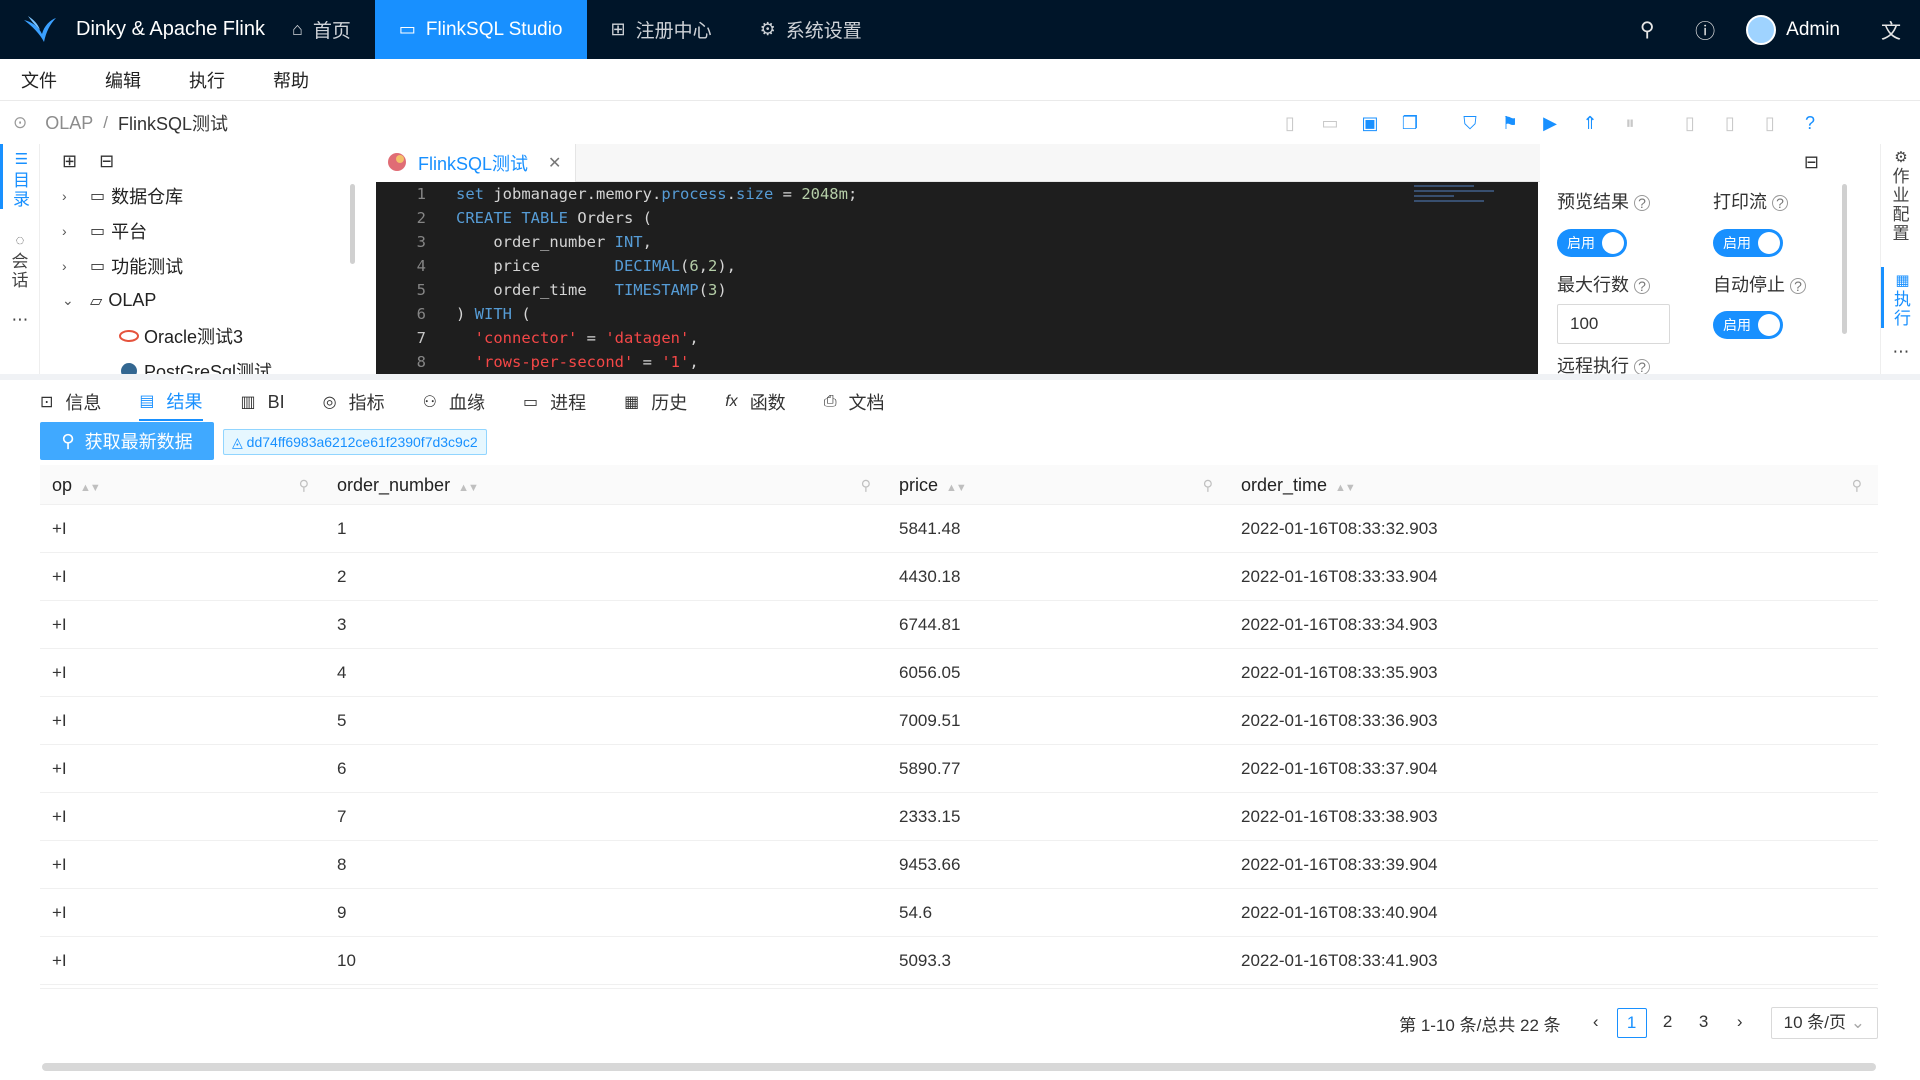 The width and height of the screenshot is (1920, 1080). What do you see at coordinates (1798, 29) in the screenshot?
I see `user-menu: Admin` at bounding box center [1798, 29].